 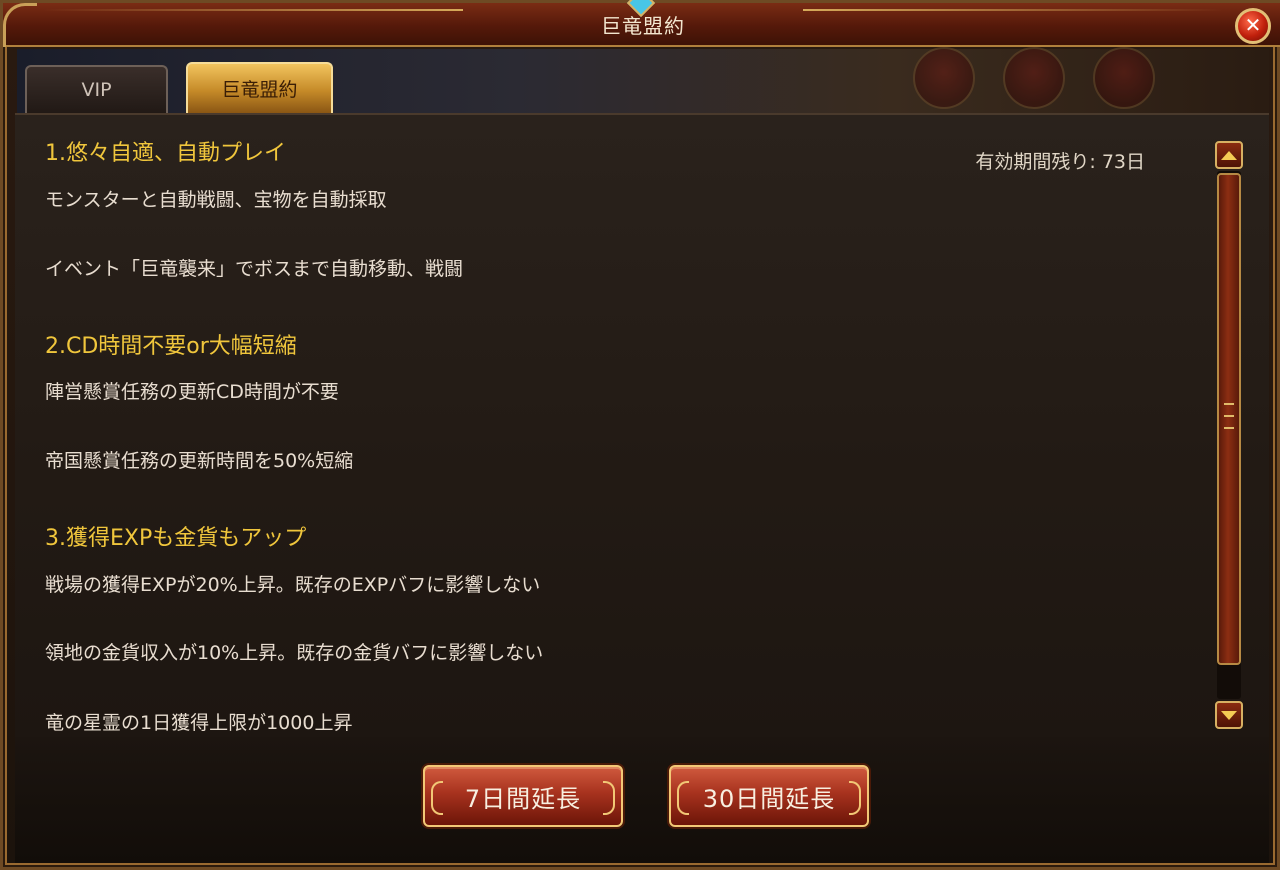 What do you see at coordinates (20, 25) in the screenshot?
I see `corner-ornament` at bounding box center [20, 25].